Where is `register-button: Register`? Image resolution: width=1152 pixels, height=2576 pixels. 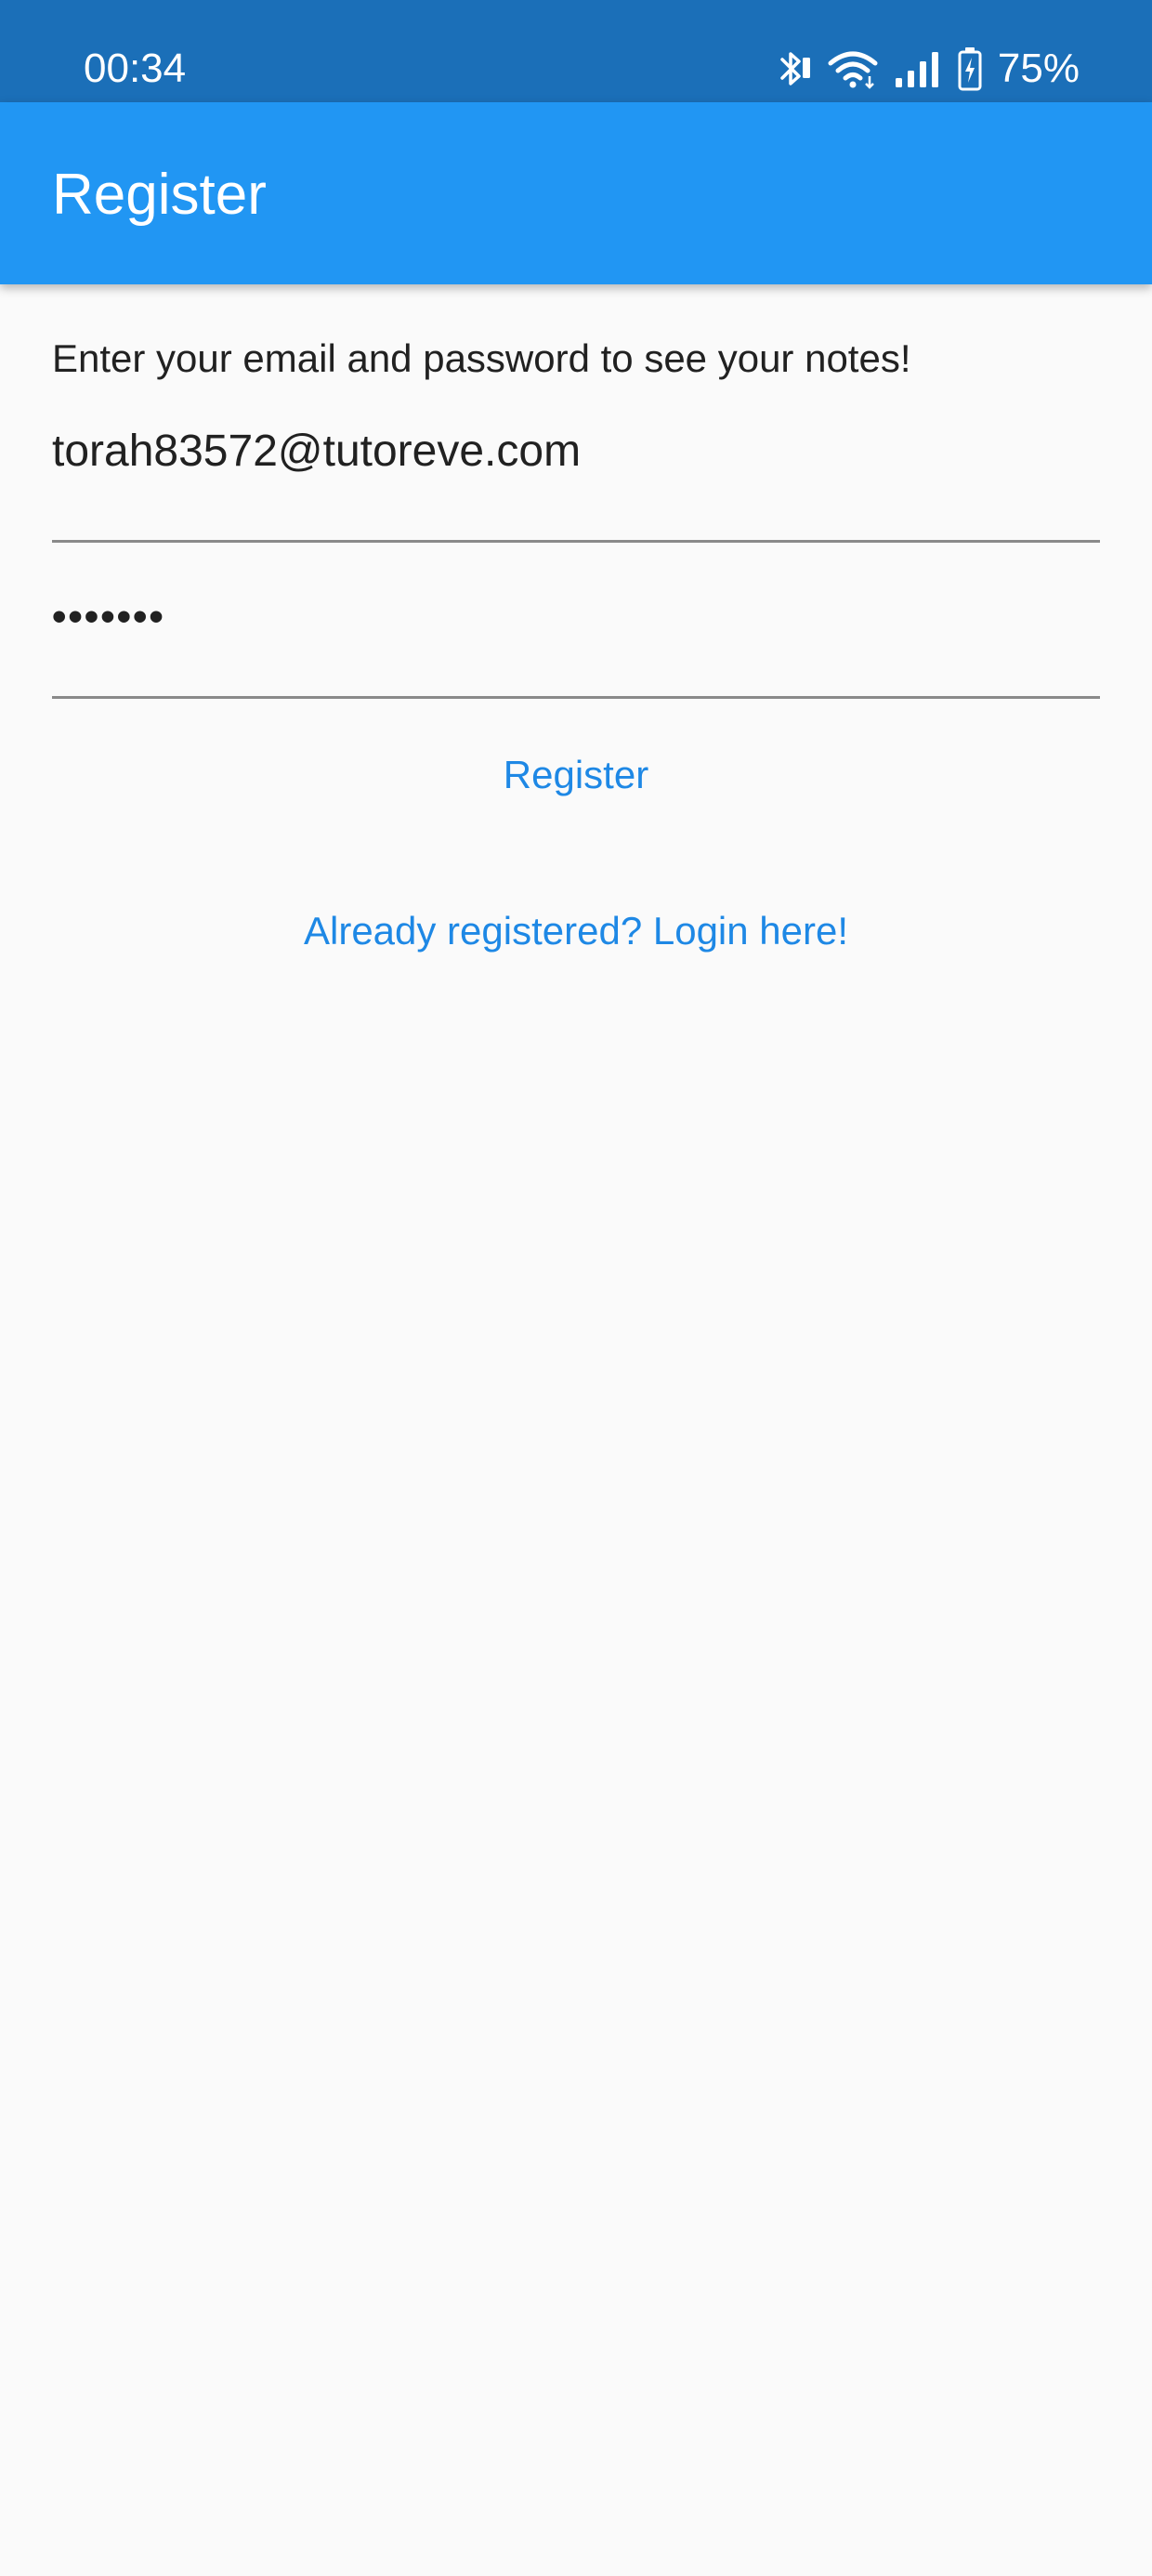 register-button: Register is located at coordinates (576, 775).